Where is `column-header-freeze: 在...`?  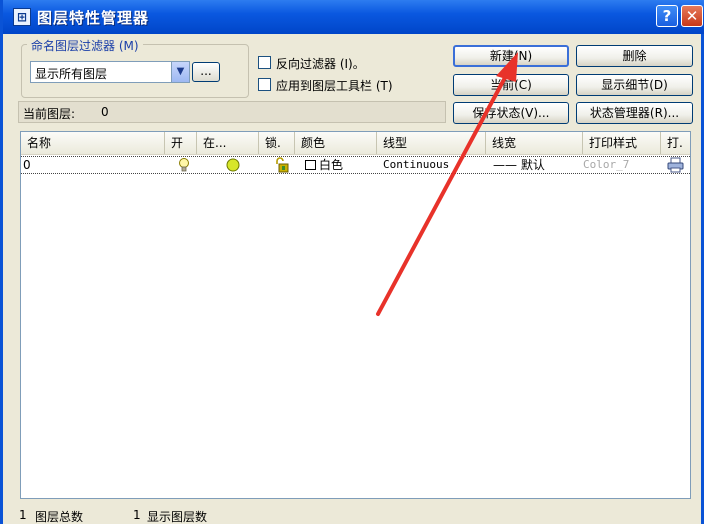 column-header-freeze: 在... is located at coordinates (228, 143).